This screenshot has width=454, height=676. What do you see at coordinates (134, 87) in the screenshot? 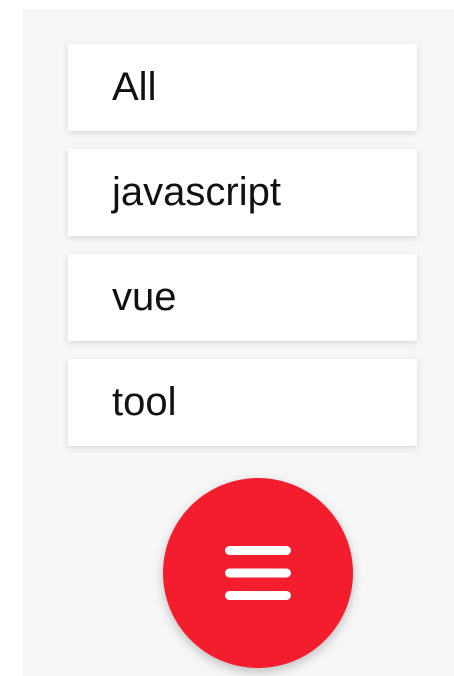
I see `menu-item-label: All` at bounding box center [134, 87].